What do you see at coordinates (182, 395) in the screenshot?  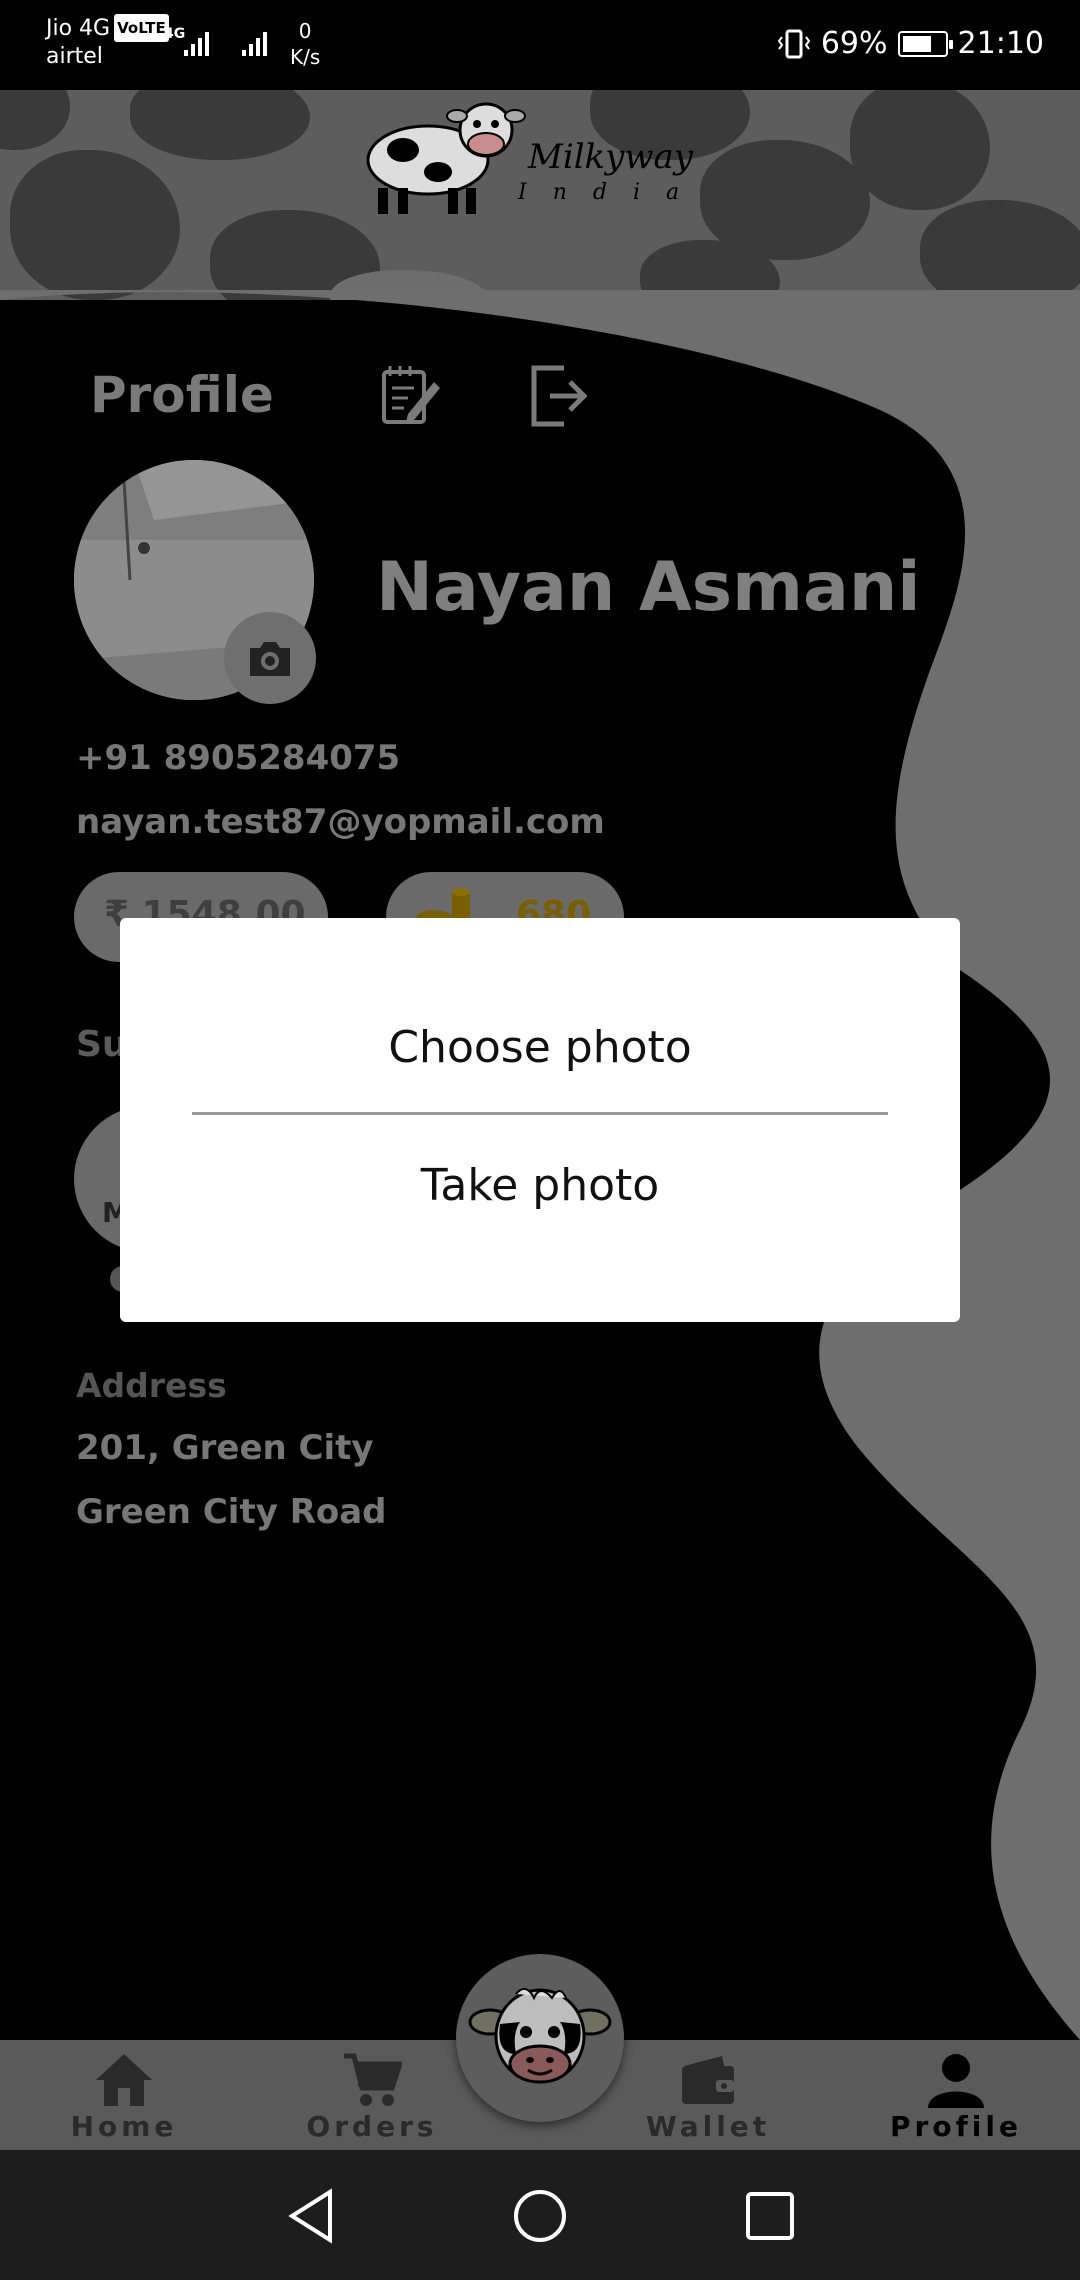 I see `profile-title: Profile` at bounding box center [182, 395].